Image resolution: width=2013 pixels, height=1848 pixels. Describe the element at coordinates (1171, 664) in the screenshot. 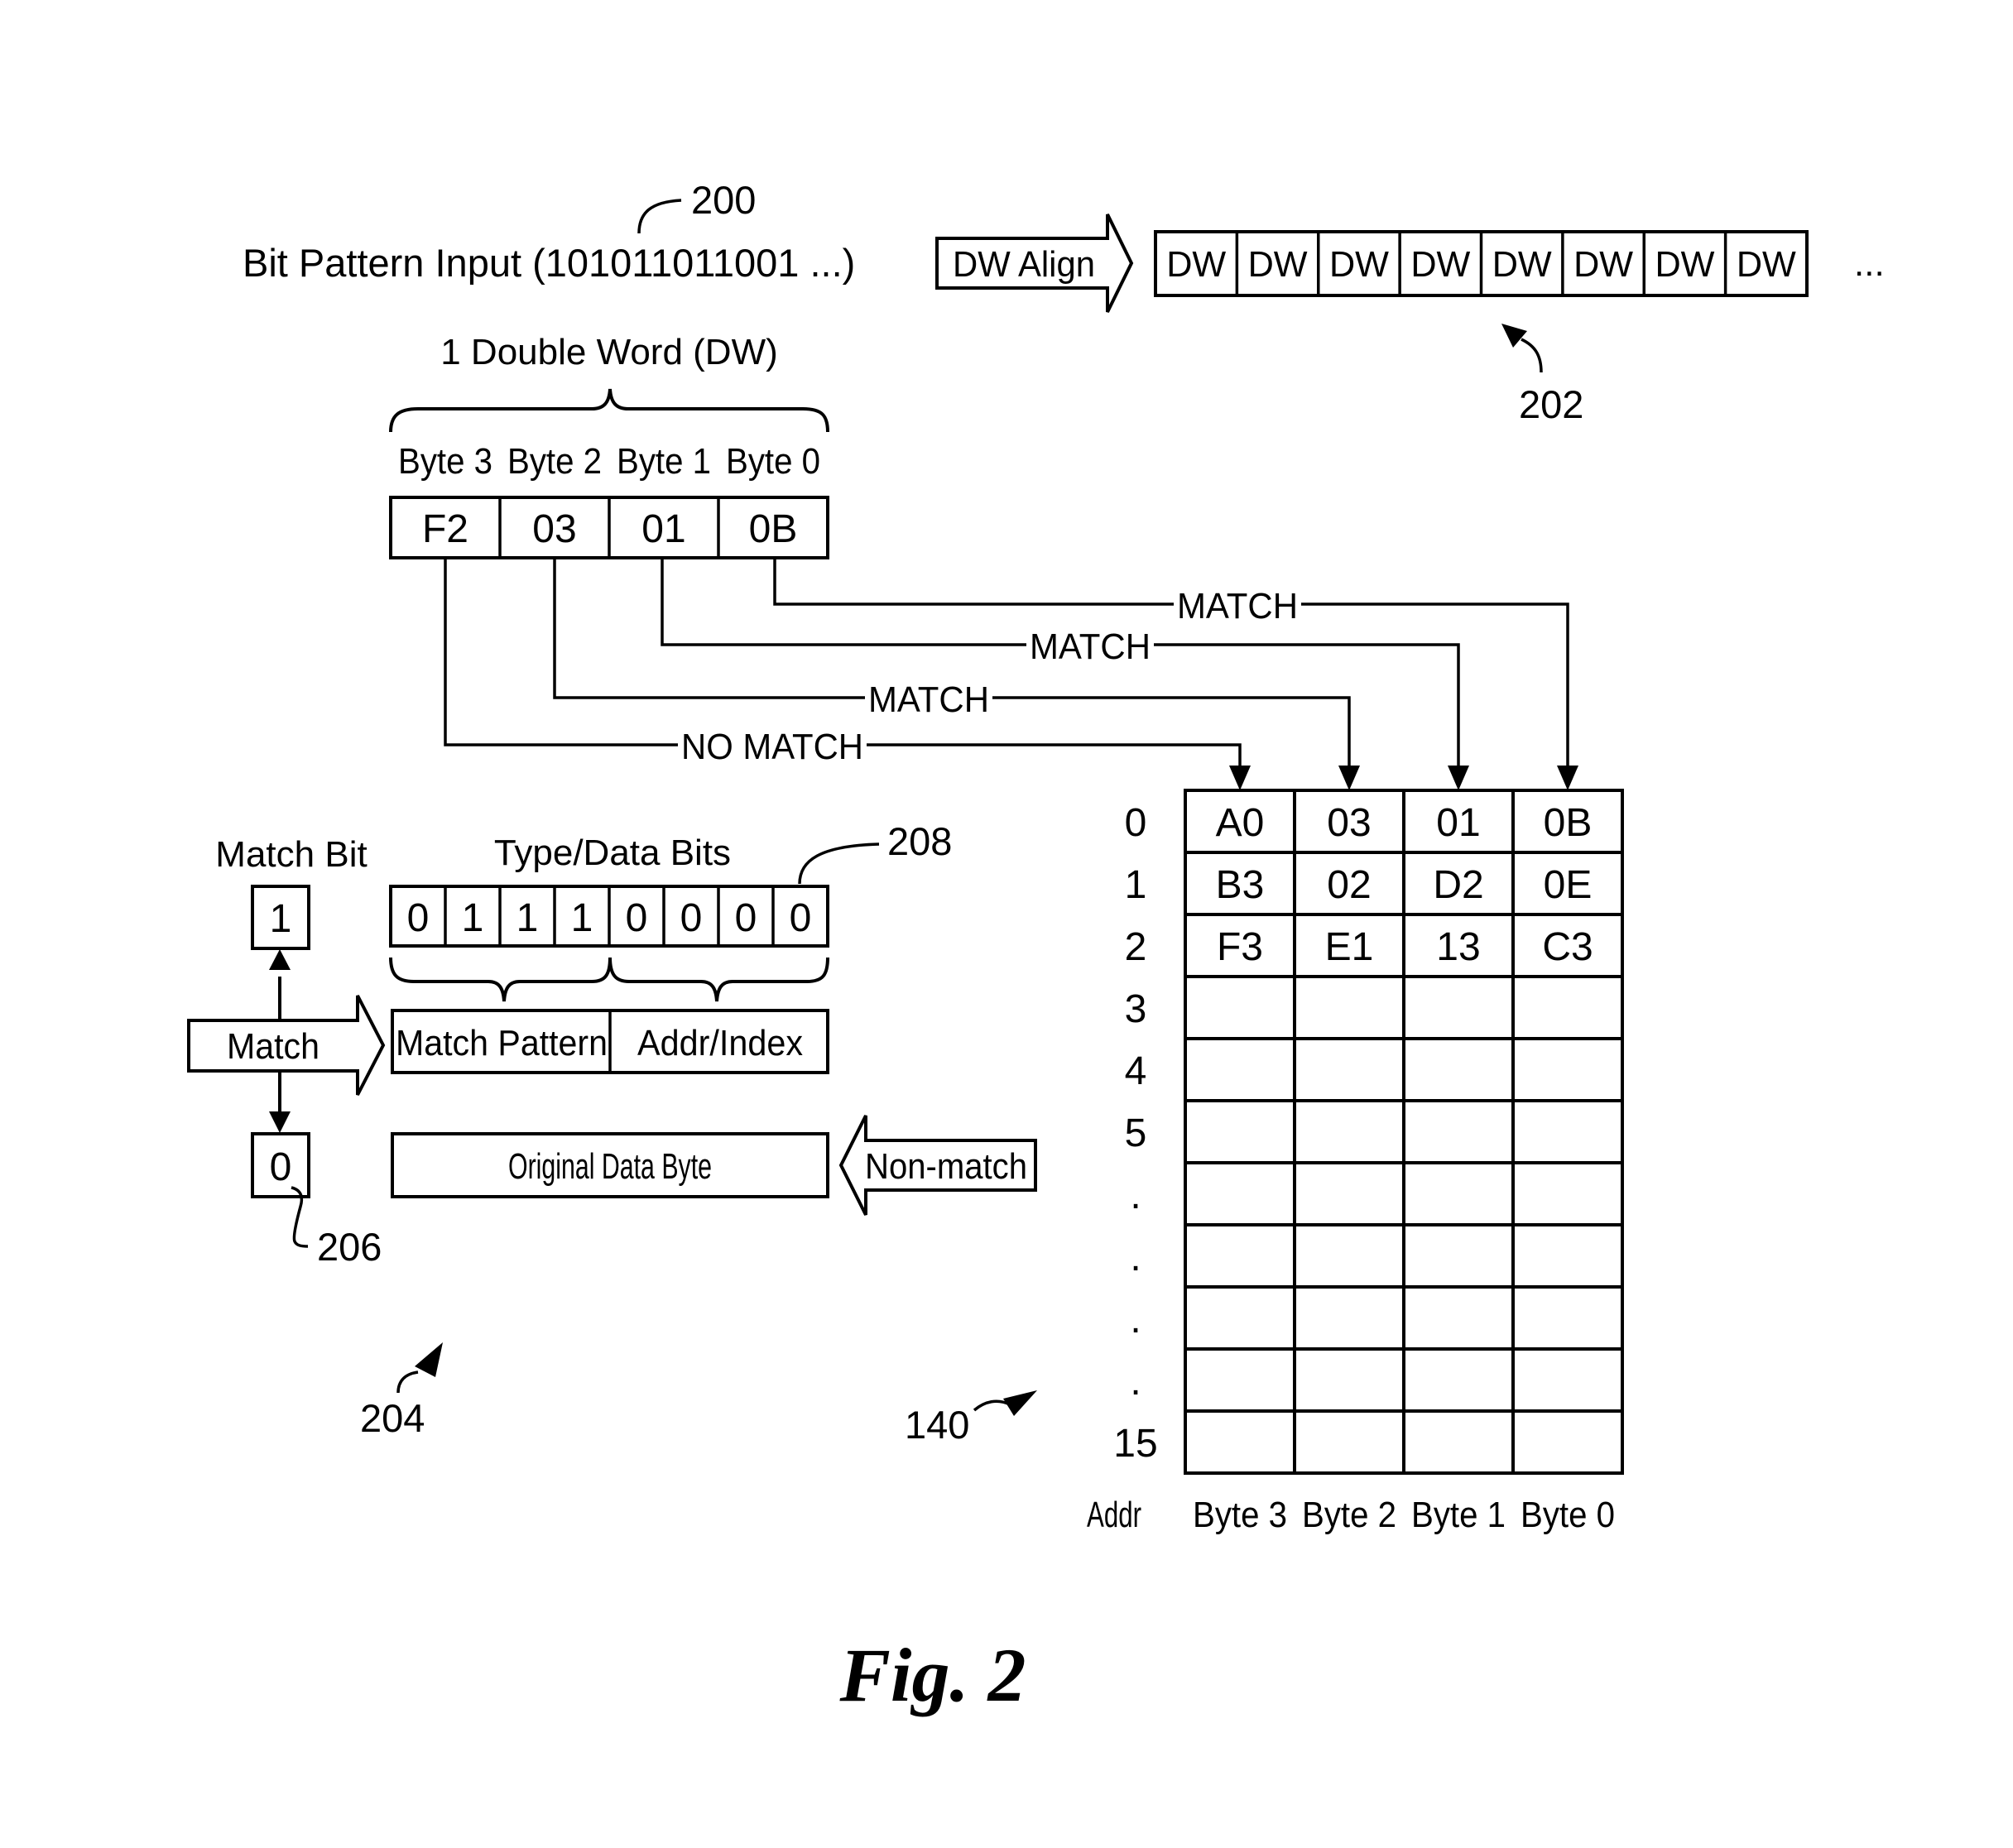

I see `match-connector` at that location.